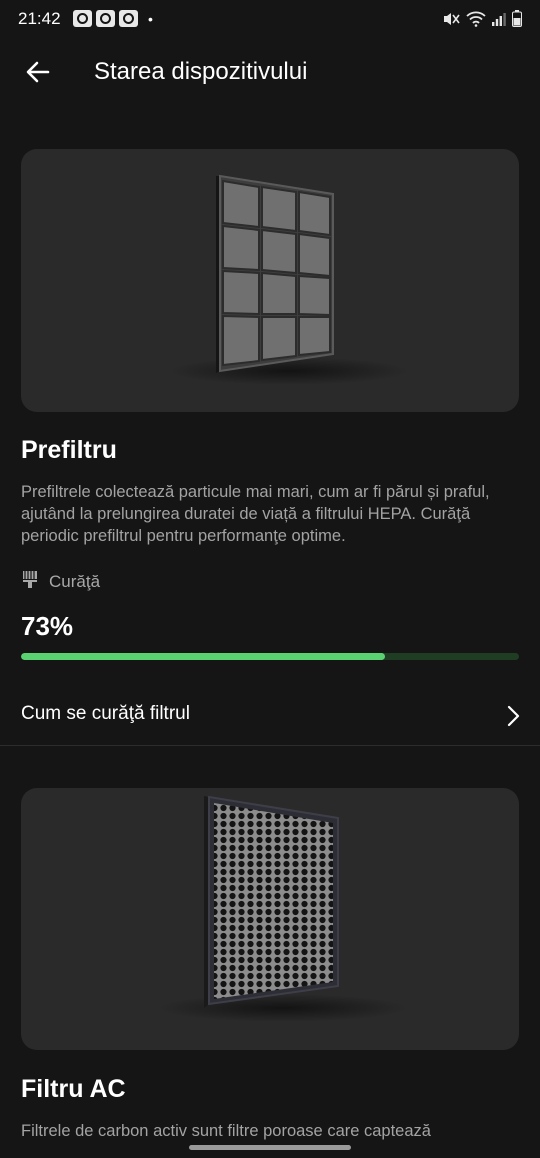 The image size is (540, 1158). I want to click on status-bar: 21:42 •, so click(270, 20).